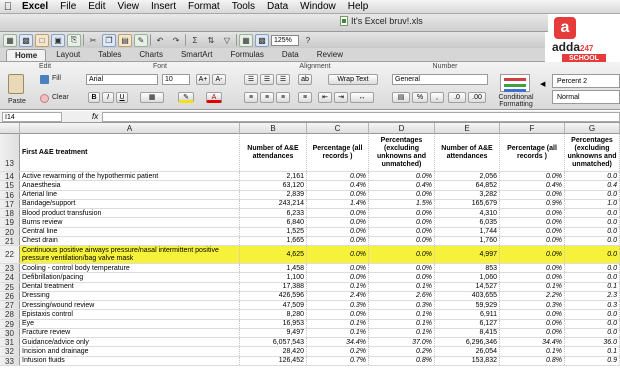 Image resolution: width=620 pixels, height=372 pixels. What do you see at coordinates (515, 83) in the screenshot?
I see `conditional-formatting-icon` at bounding box center [515, 83].